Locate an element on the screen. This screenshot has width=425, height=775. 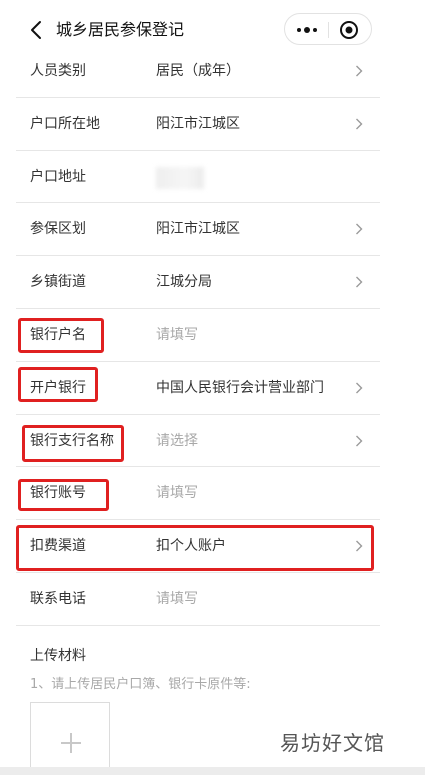
form-row-input: 请选择 is located at coordinates (177, 441).